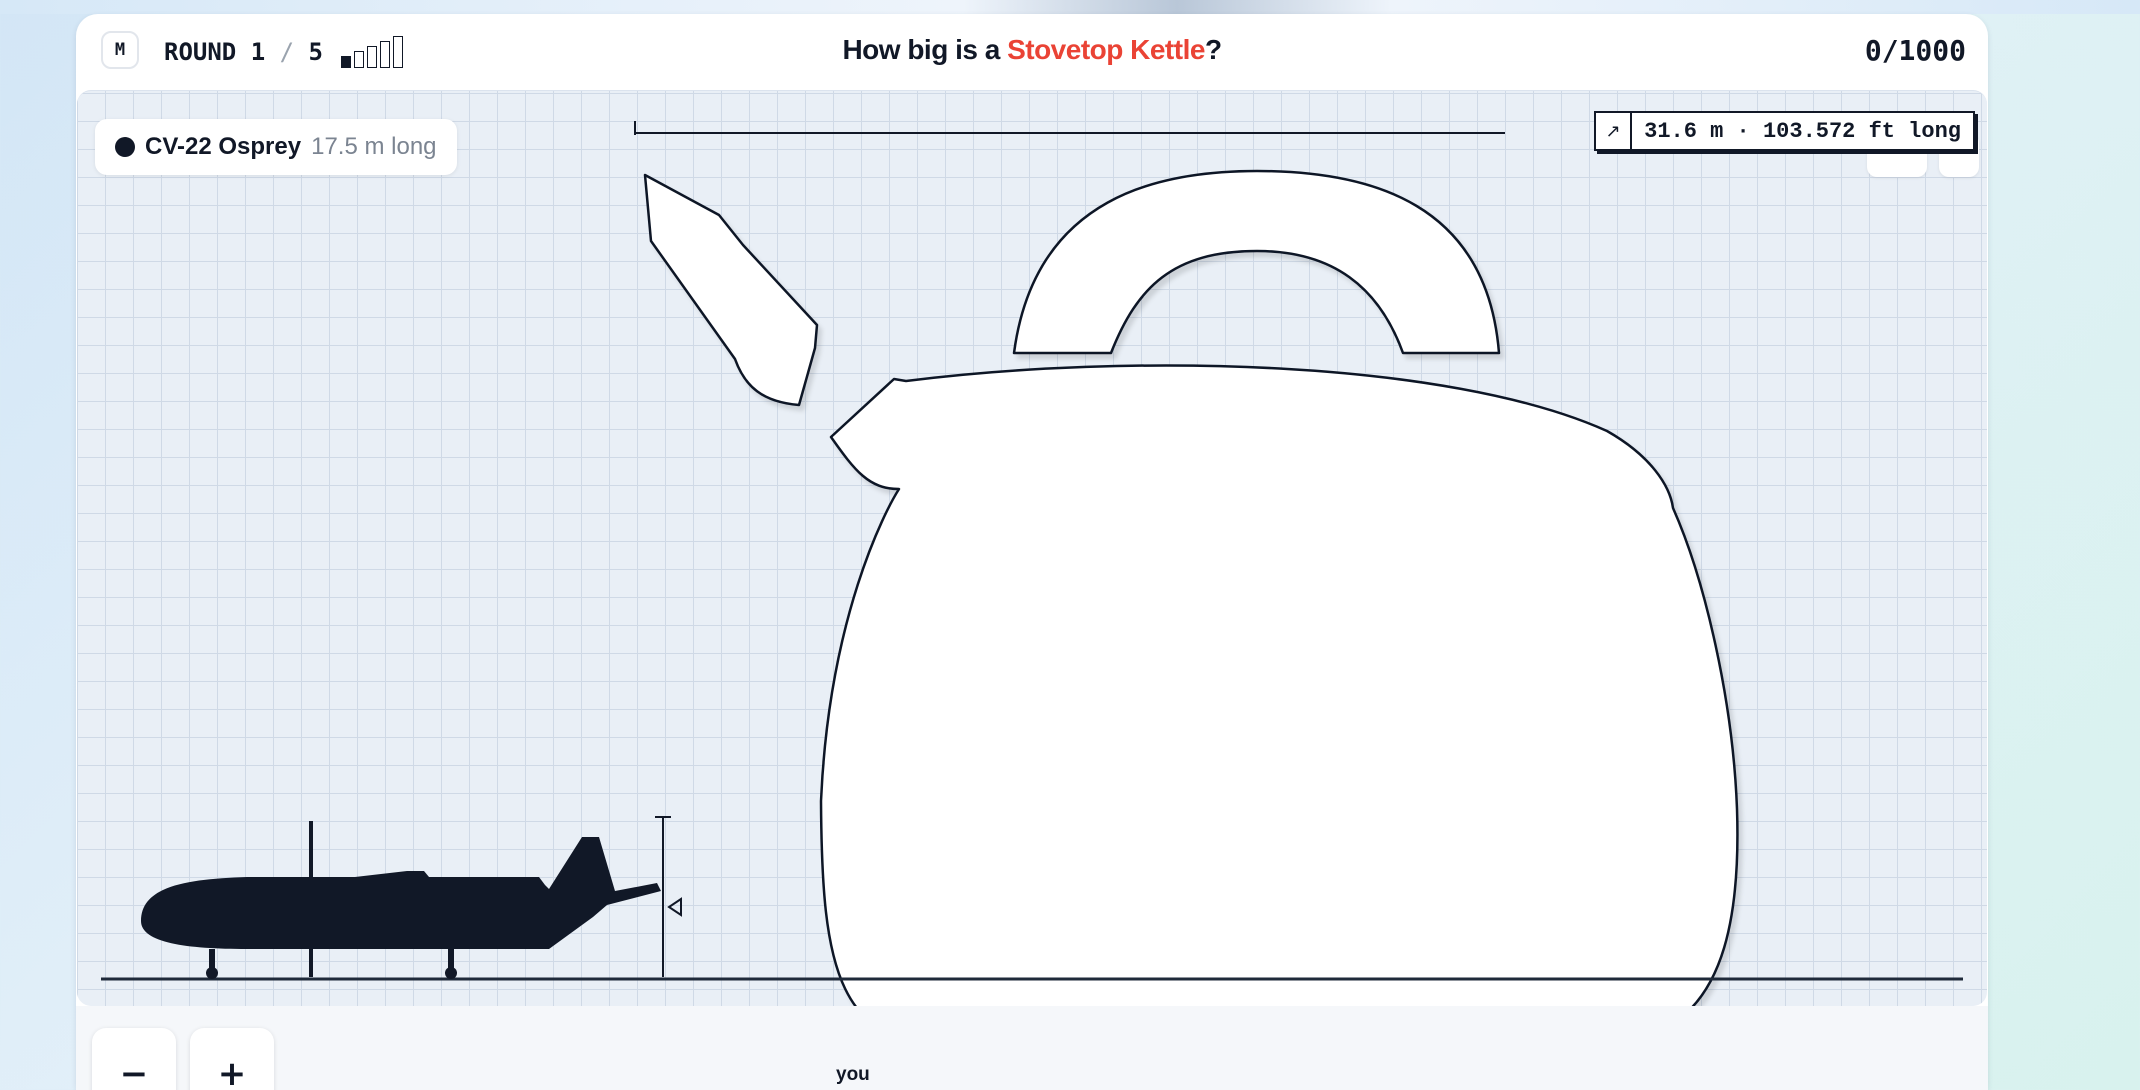  I want to click on top-glow, so click(1070, 7).